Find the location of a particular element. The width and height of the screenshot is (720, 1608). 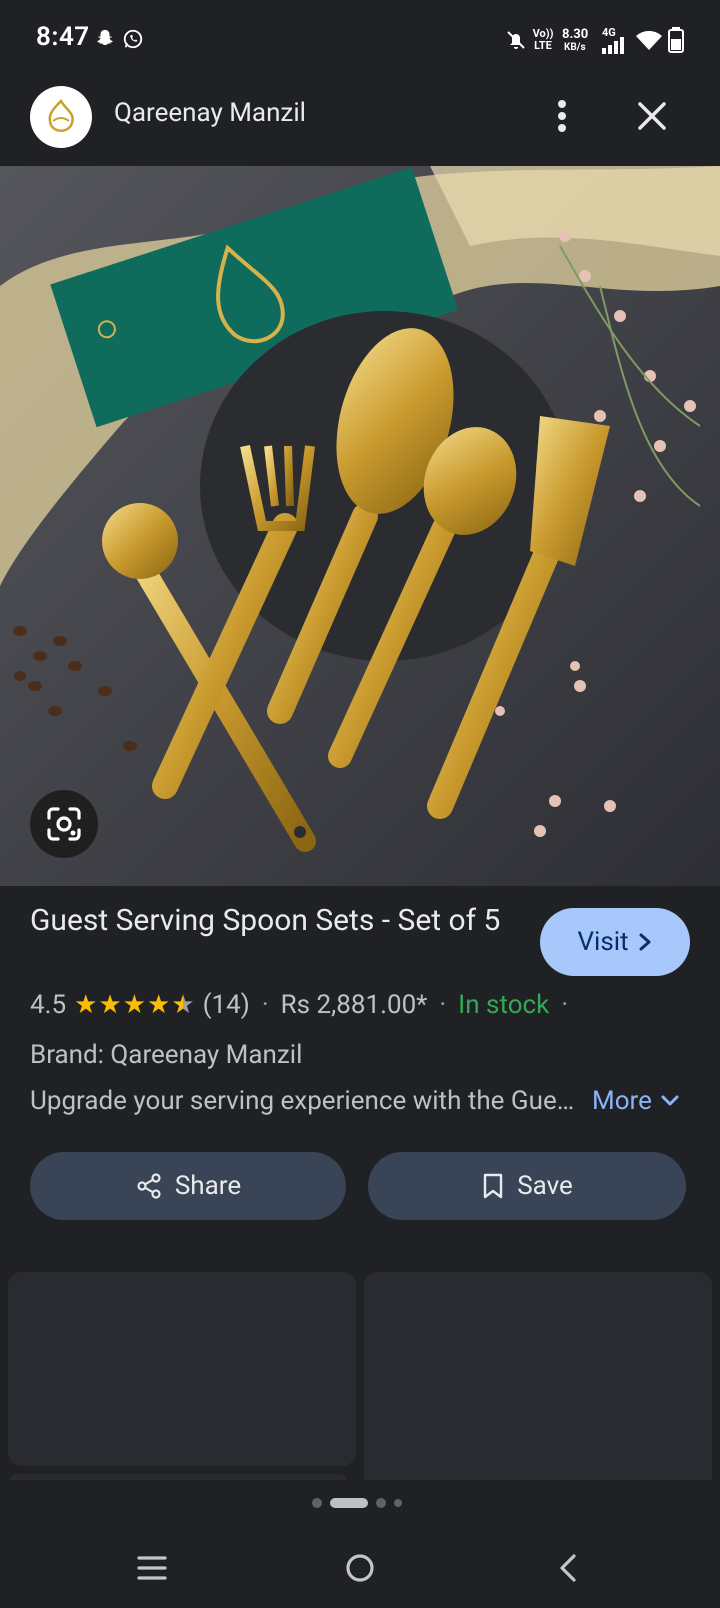

snapchat-icon is located at coordinates (105, 37).